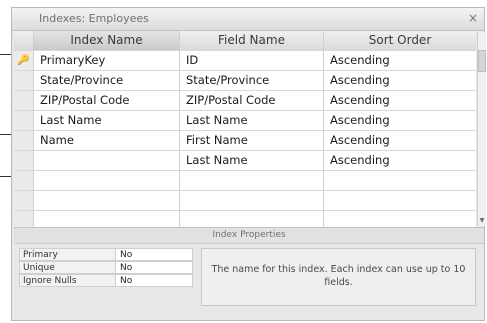 This screenshot has width=487, height=323. What do you see at coordinates (154, 267) in the screenshot?
I see `unique-value: No` at bounding box center [154, 267].